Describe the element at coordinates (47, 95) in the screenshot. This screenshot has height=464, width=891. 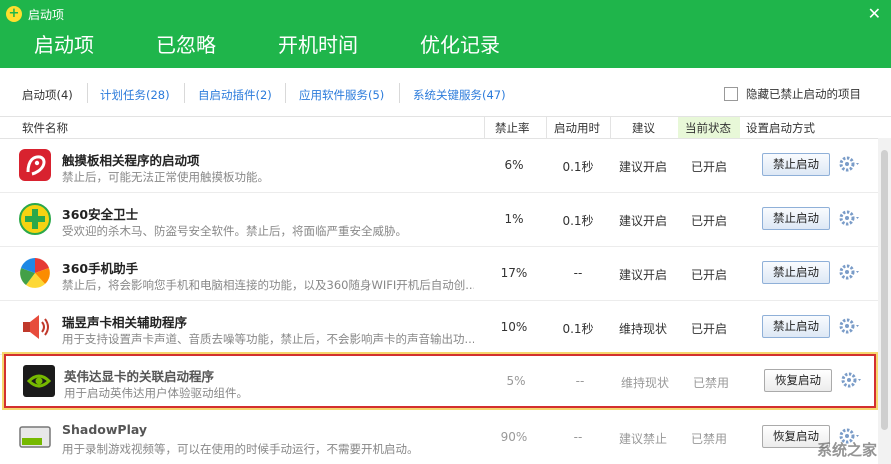
I see `subtab-startup-items: 启动项(4)` at that location.